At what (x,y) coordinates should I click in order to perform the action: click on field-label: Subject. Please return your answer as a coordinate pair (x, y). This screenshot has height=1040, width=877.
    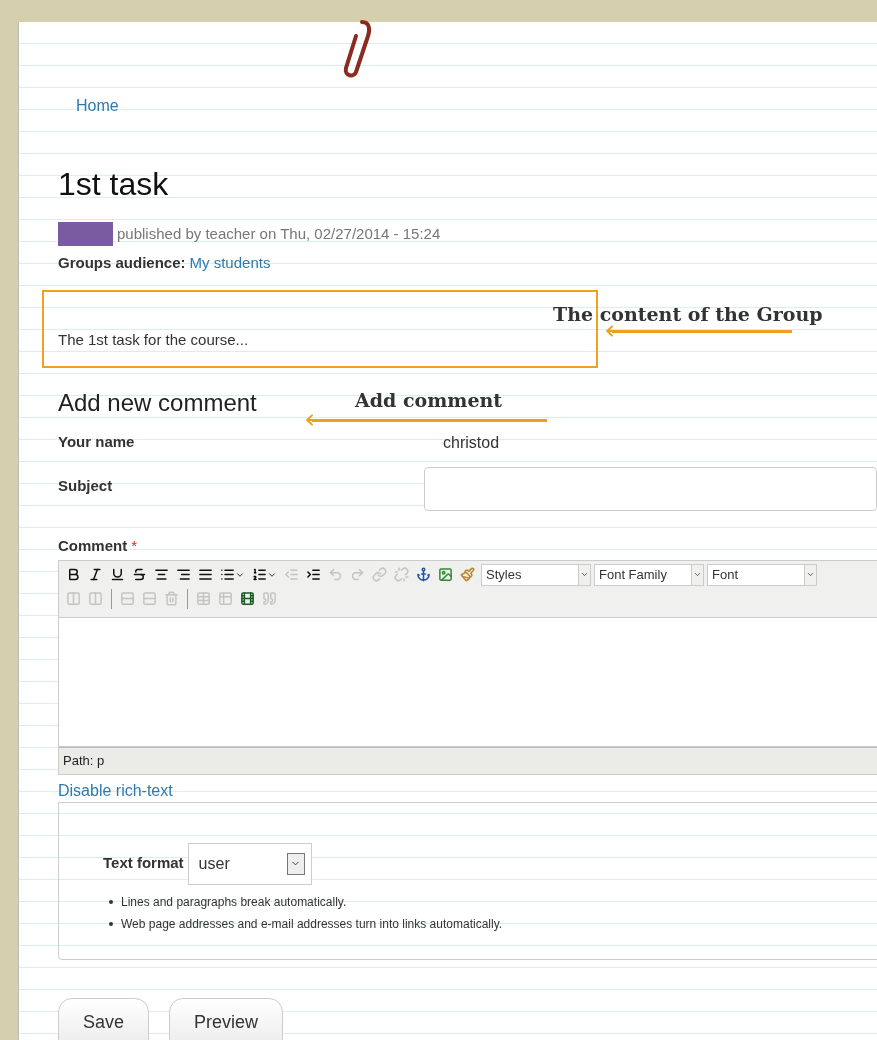
    Looking at the image, I should click on (86, 486).